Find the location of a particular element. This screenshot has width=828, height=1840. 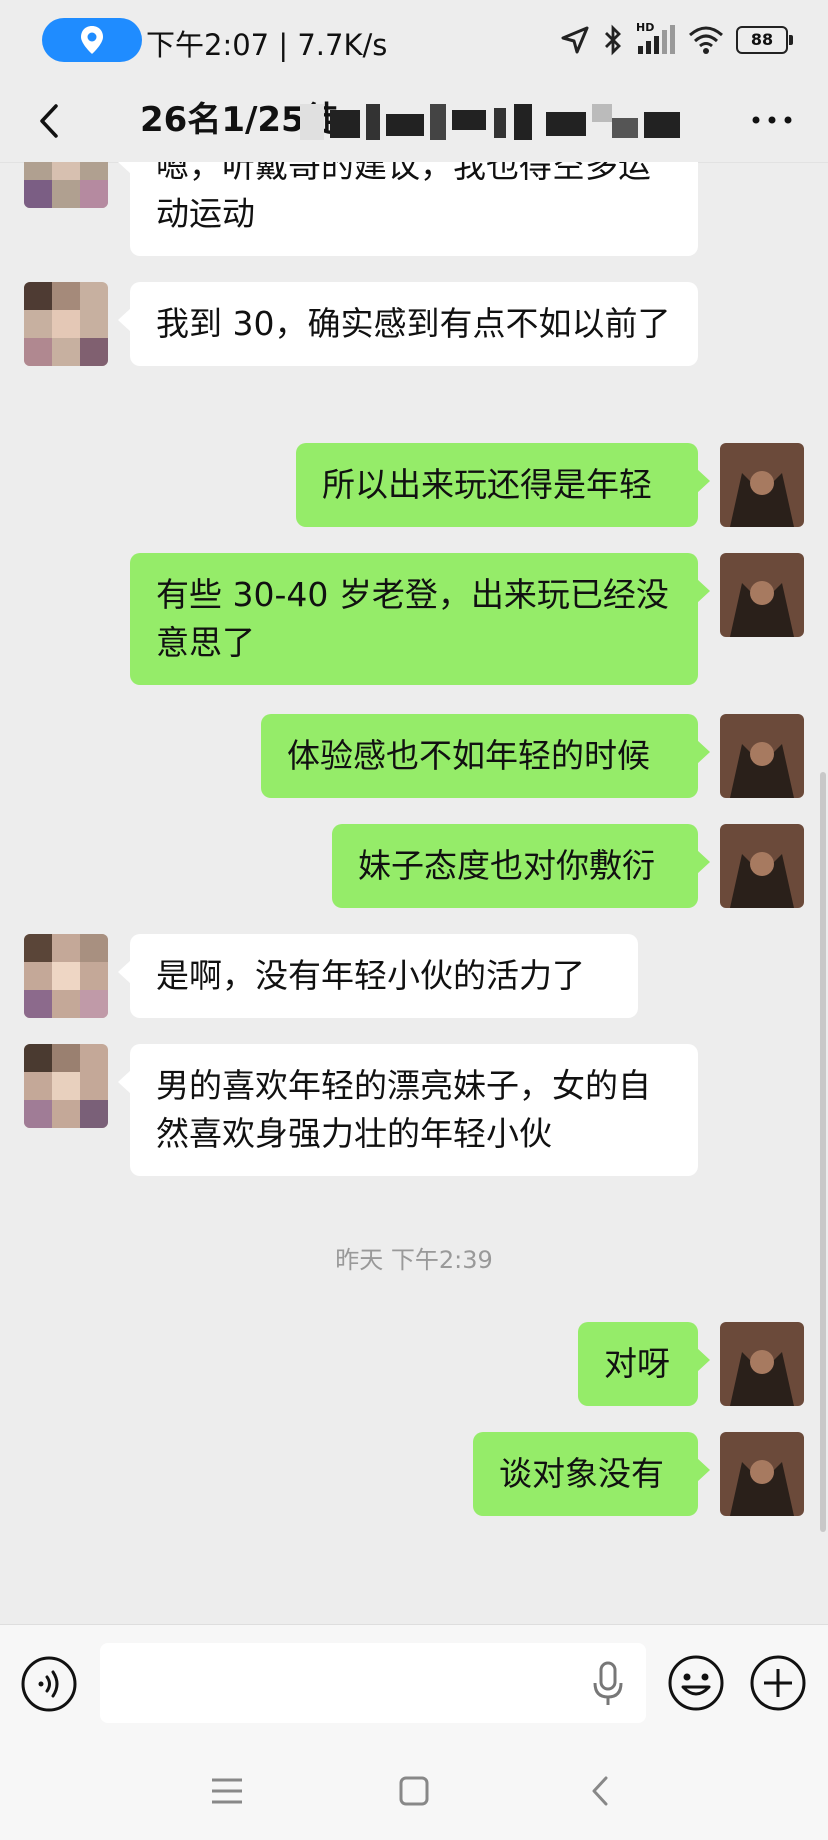

message-bubble: 是啊，没有年轻小伙的活力了 is located at coordinates (378, 976).